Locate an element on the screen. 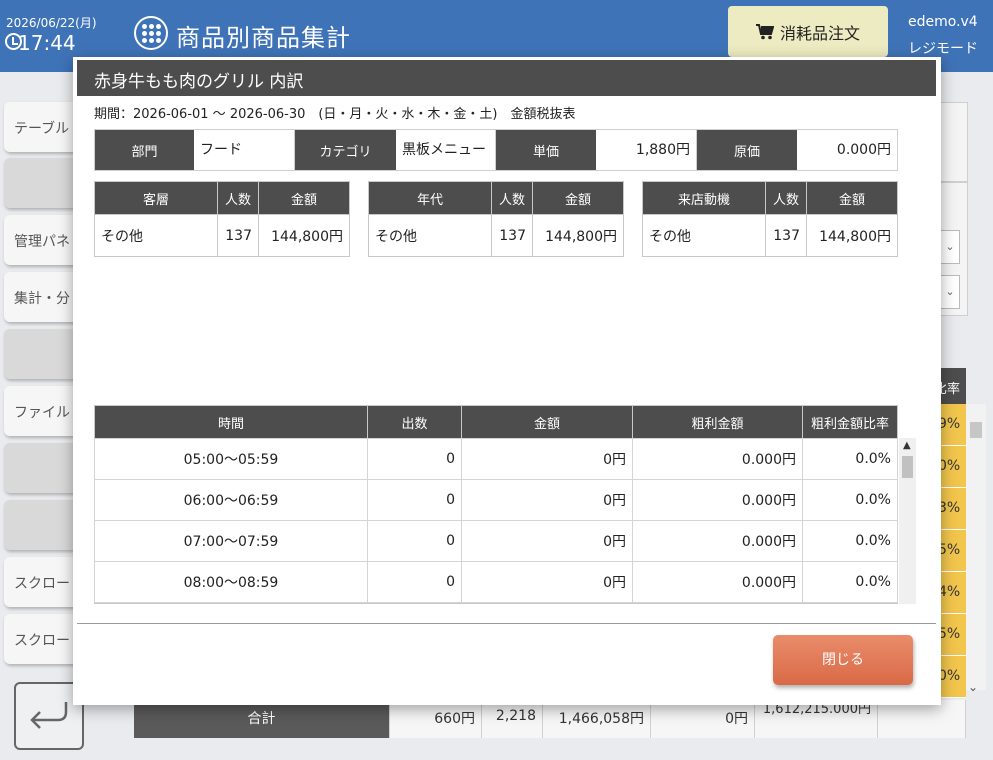 The image size is (993, 760). customer-type-table: 客層 人数 金額 その他 137 144,800円 is located at coordinates (222, 219).